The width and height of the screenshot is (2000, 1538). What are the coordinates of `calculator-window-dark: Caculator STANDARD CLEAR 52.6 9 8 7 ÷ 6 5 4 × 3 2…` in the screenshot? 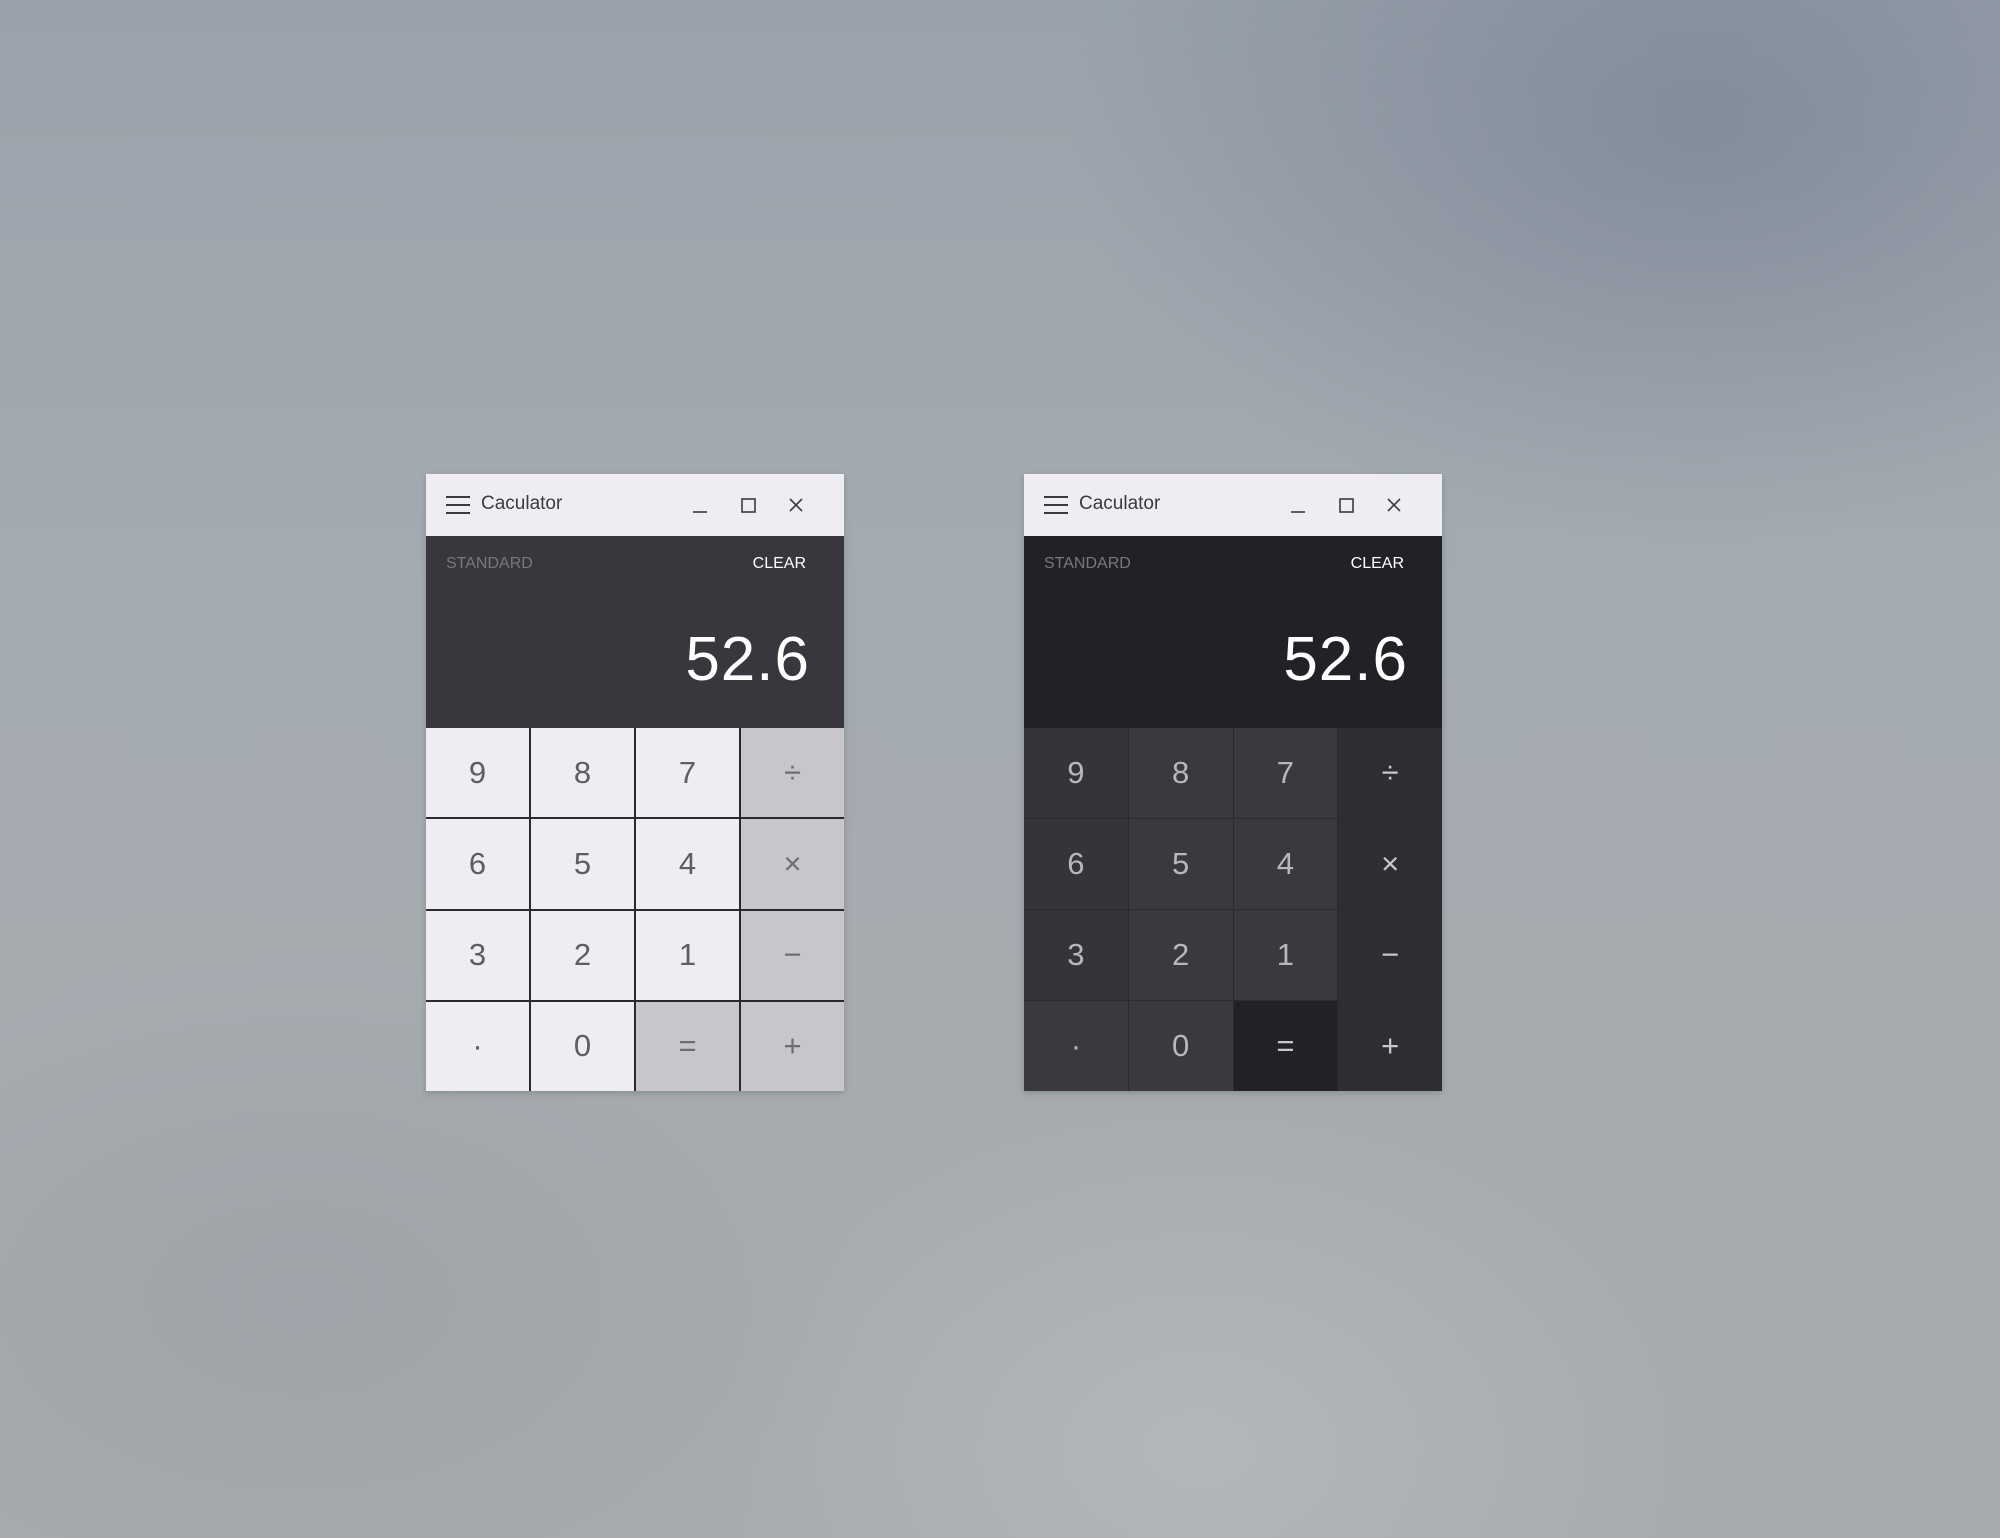 It's located at (1233, 782).